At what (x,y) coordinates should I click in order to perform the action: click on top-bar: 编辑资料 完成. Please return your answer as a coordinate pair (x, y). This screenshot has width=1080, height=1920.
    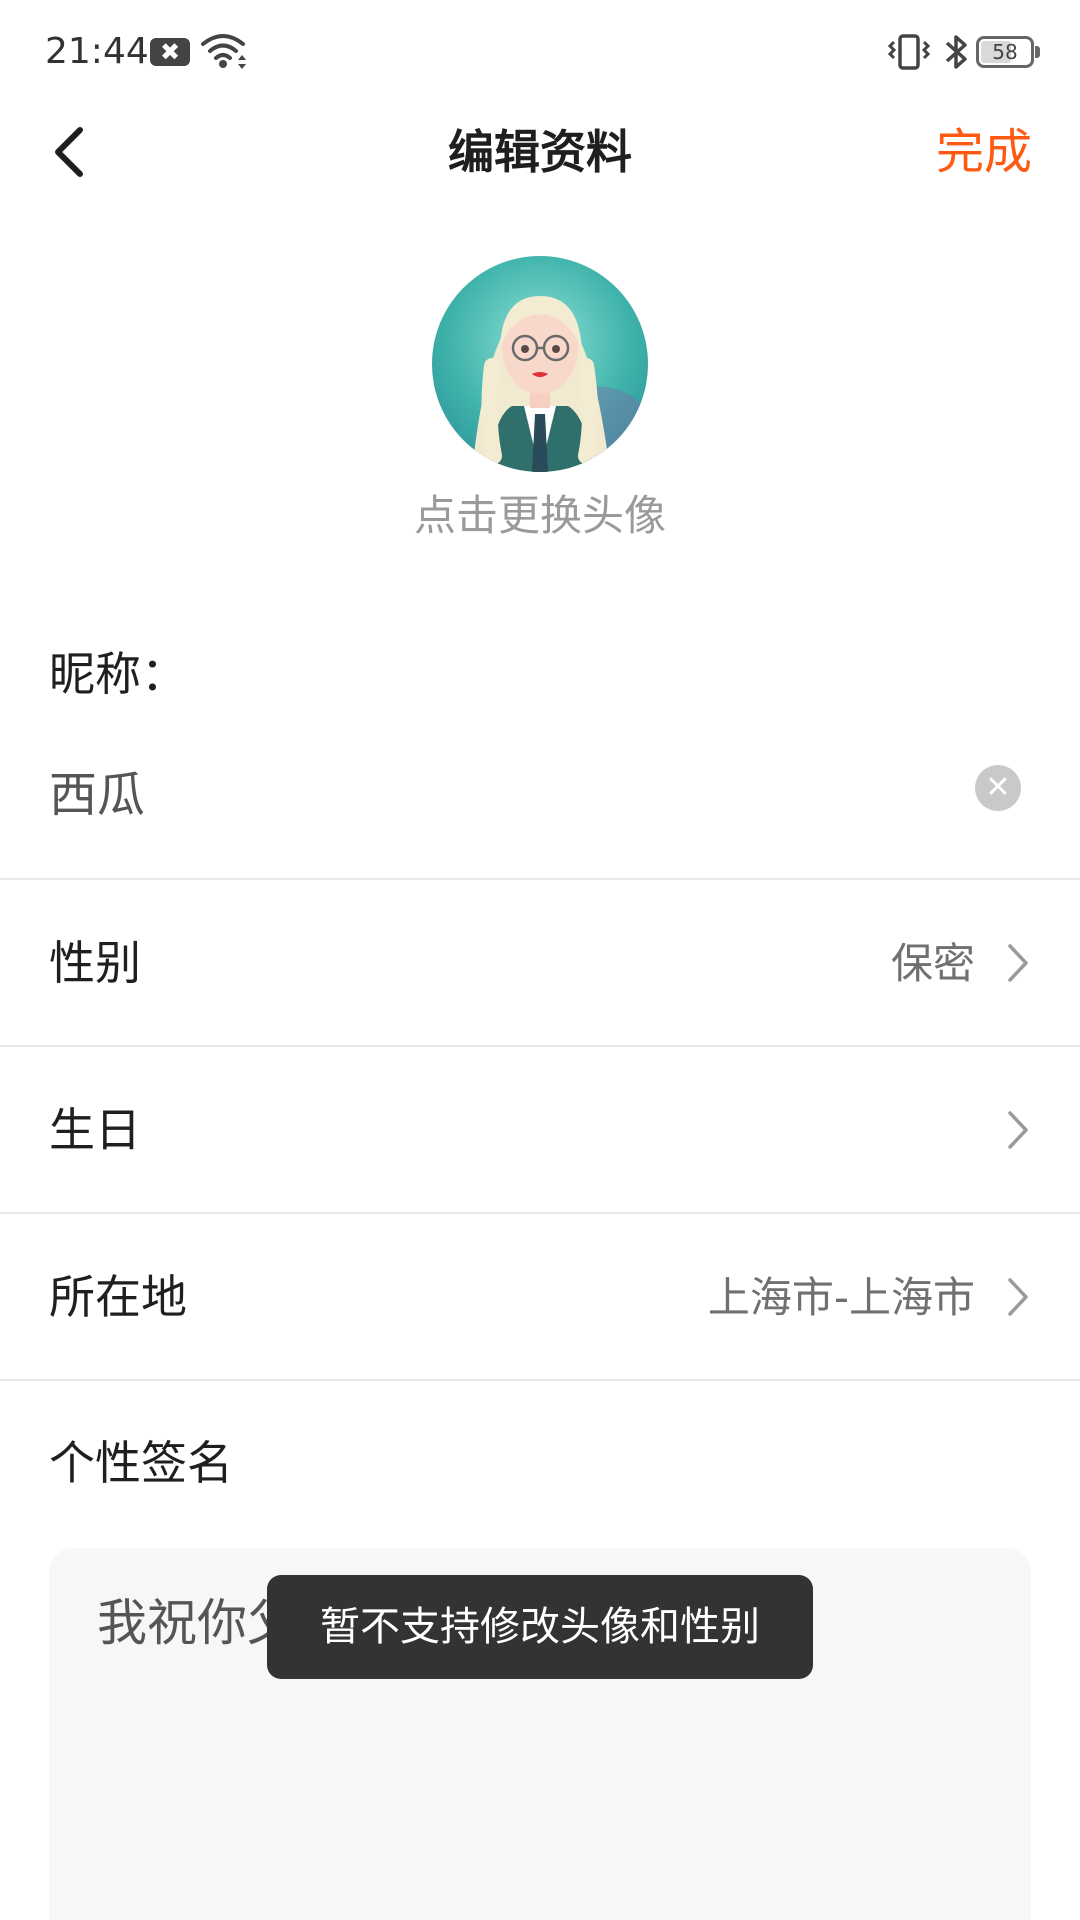
    Looking at the image, I should click on (540, 152).